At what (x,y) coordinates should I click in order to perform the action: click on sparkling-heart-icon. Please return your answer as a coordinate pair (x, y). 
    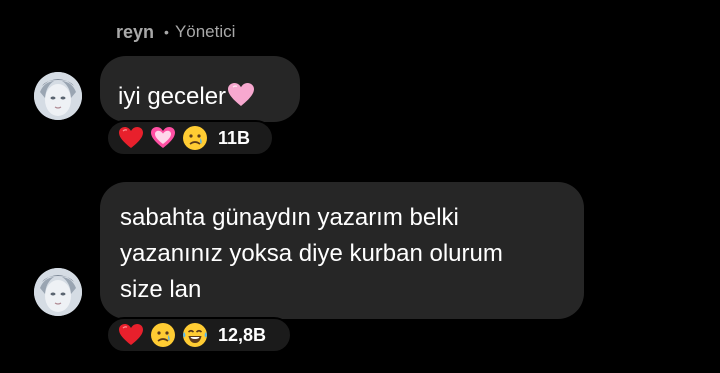
    Looking at the image, I should click on (163, 138).